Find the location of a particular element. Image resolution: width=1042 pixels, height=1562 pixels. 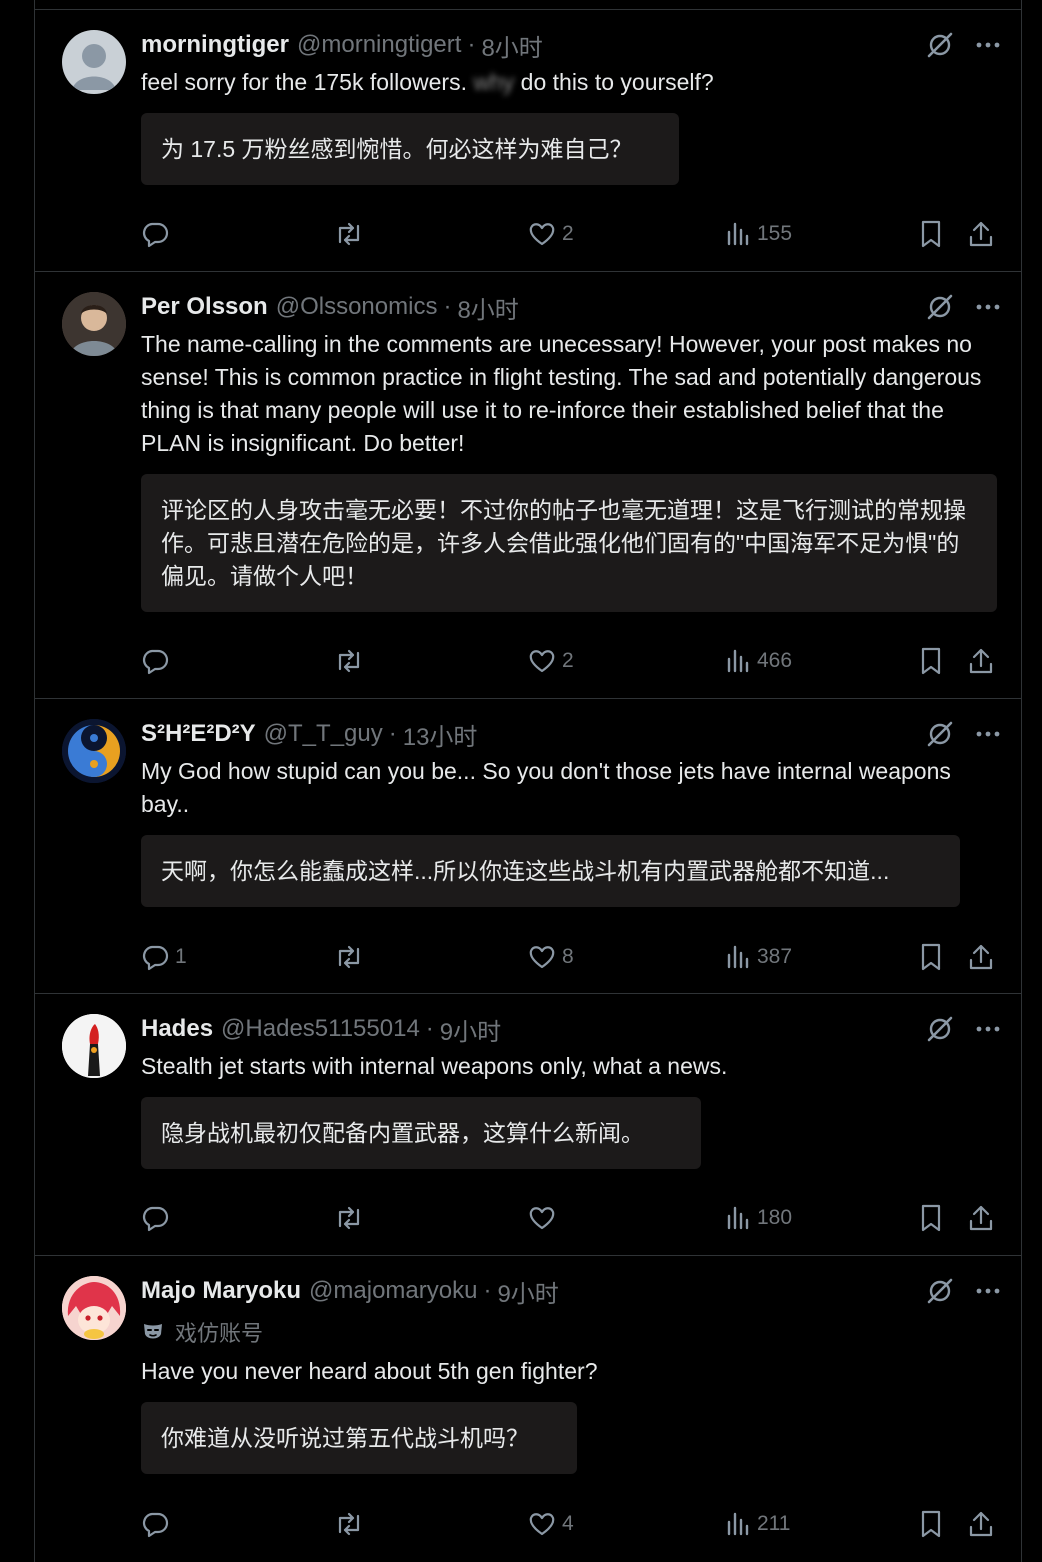

view-count: 155 is located at coordinates (775, 233).